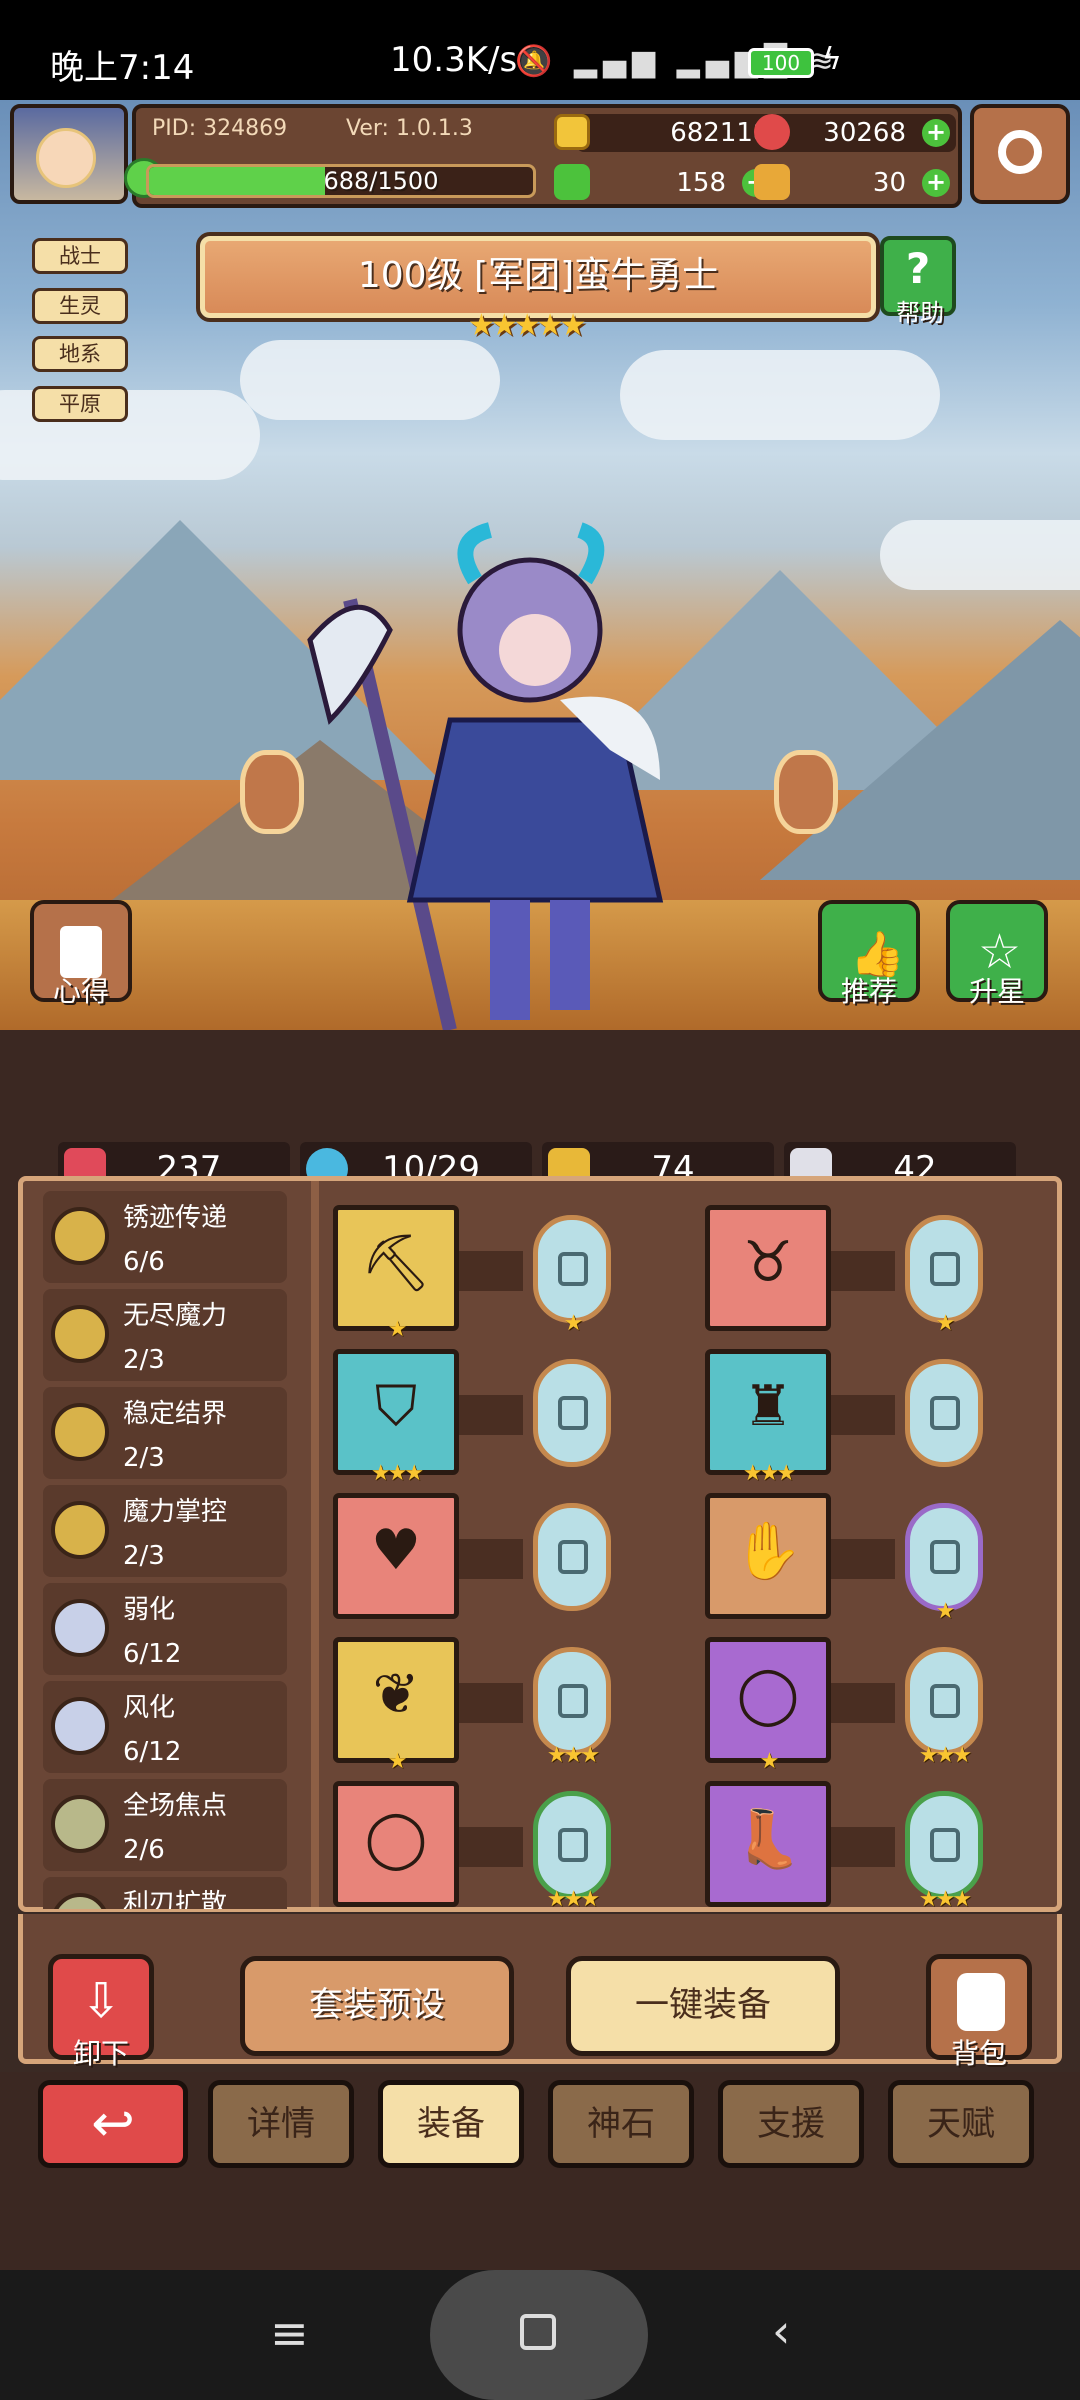 The height and width of the screenshot is (2400, 1080). I want to click on tab-support: 支援, so click(791, 2124).